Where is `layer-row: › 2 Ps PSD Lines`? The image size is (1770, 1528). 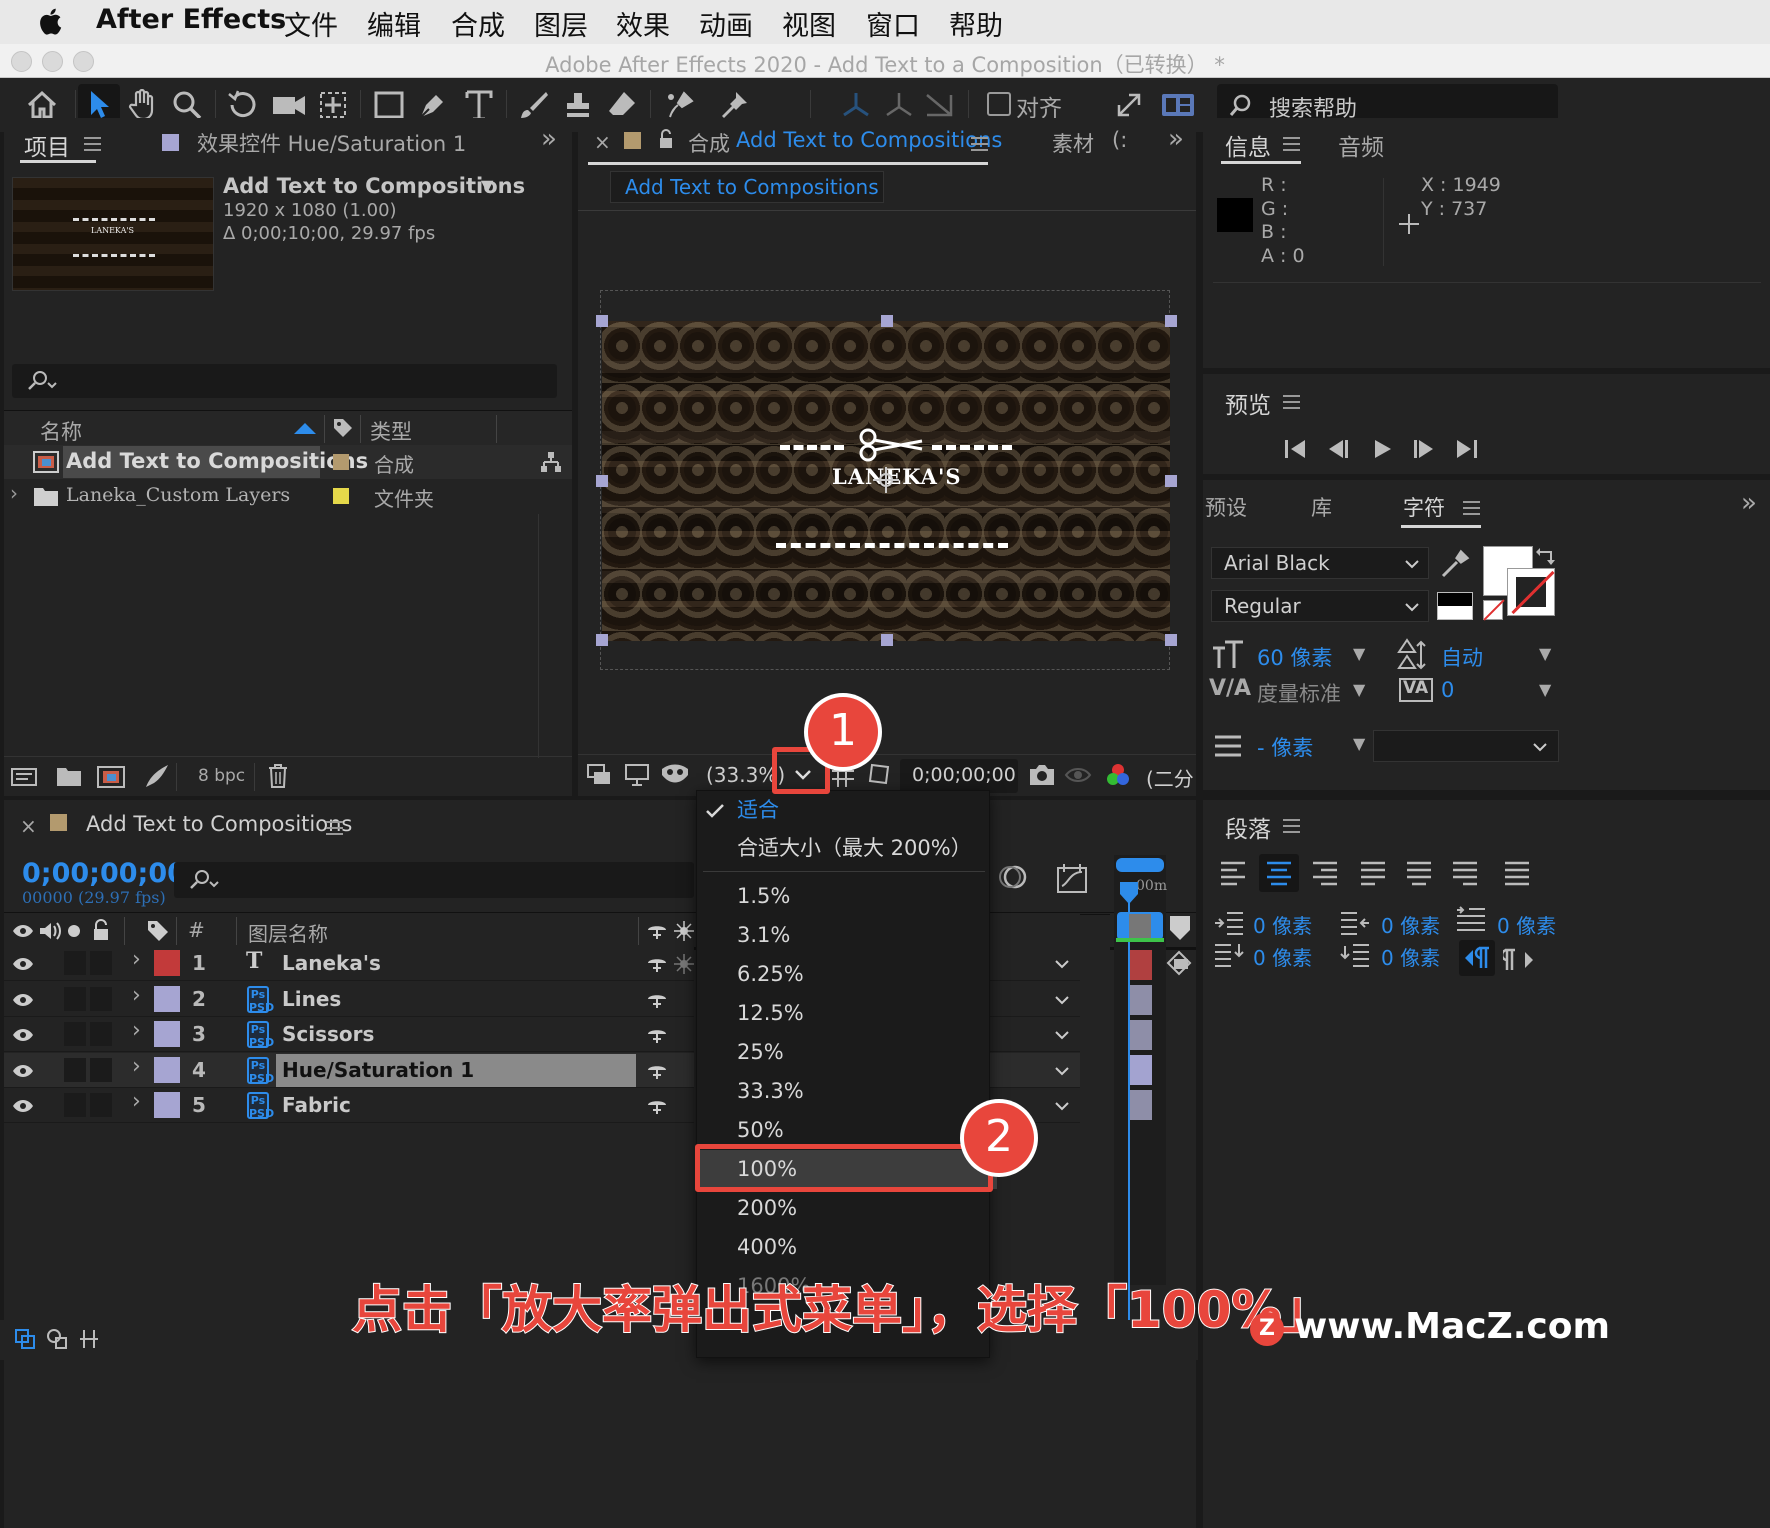 layer-row: › 2 Ps PSD Lines is located at coordinates (349, 999).